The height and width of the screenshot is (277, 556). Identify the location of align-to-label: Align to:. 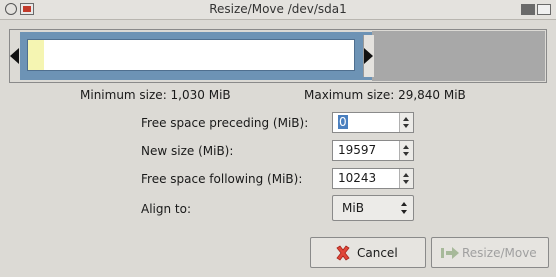
(166, 209).